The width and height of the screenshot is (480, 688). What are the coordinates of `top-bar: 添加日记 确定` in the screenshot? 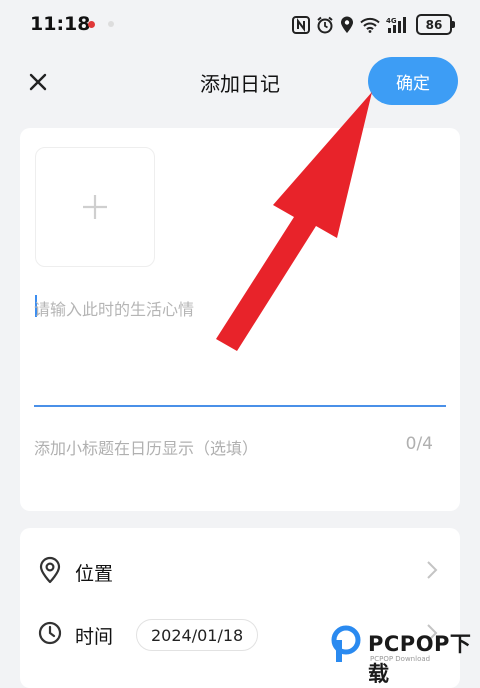 It's located at (240, 82).